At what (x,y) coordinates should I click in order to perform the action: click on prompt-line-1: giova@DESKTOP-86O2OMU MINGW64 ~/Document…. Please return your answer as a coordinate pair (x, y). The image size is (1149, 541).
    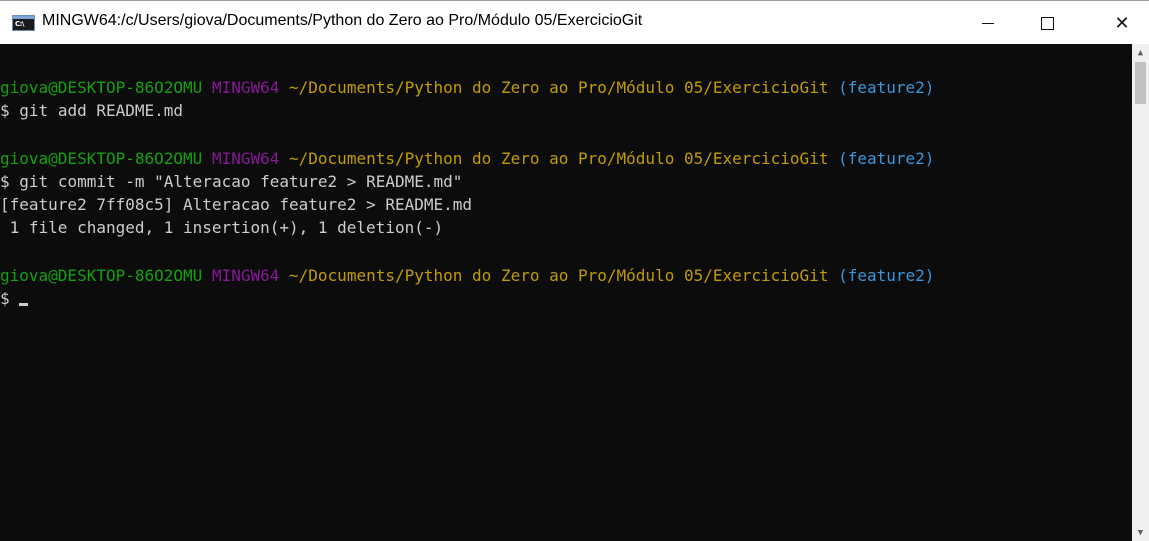
    Looking at the image, I should click on (467, 88).